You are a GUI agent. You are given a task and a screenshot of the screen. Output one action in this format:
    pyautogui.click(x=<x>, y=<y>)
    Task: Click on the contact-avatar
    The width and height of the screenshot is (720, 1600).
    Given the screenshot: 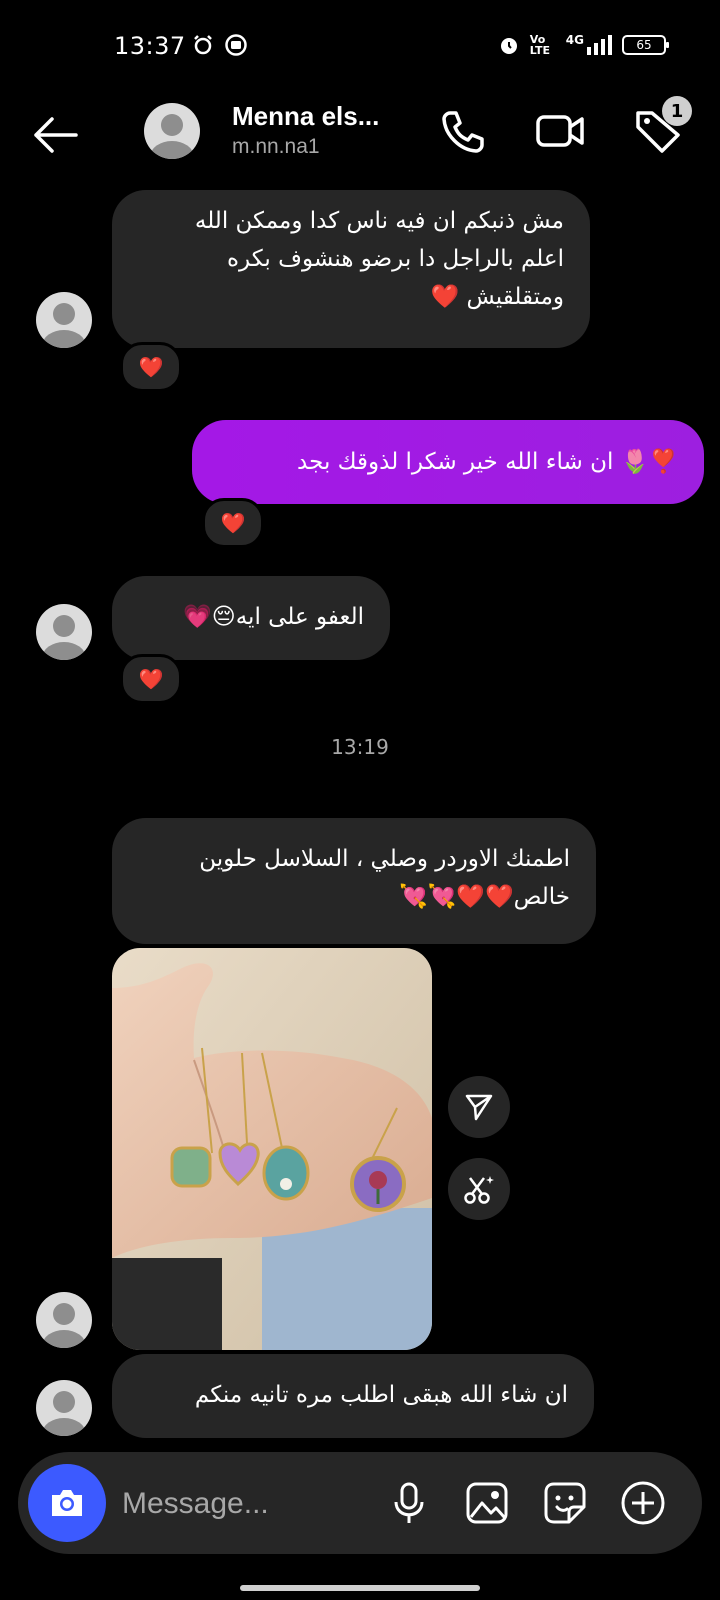 What is the action you would take?
    pyautogui.click(x=172, y=131)
    